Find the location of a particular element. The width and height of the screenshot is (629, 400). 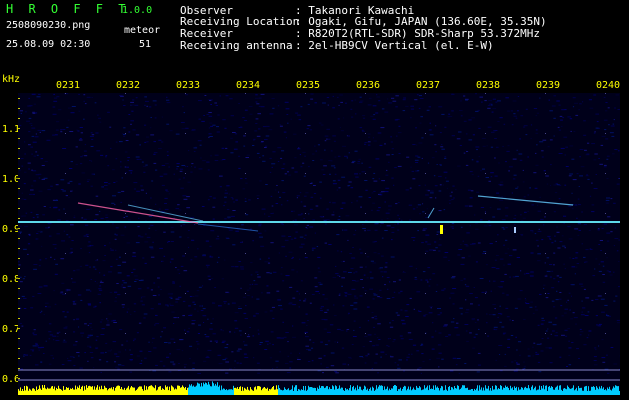

time-tick-label: 0239 is located at coordinates (548, 85).